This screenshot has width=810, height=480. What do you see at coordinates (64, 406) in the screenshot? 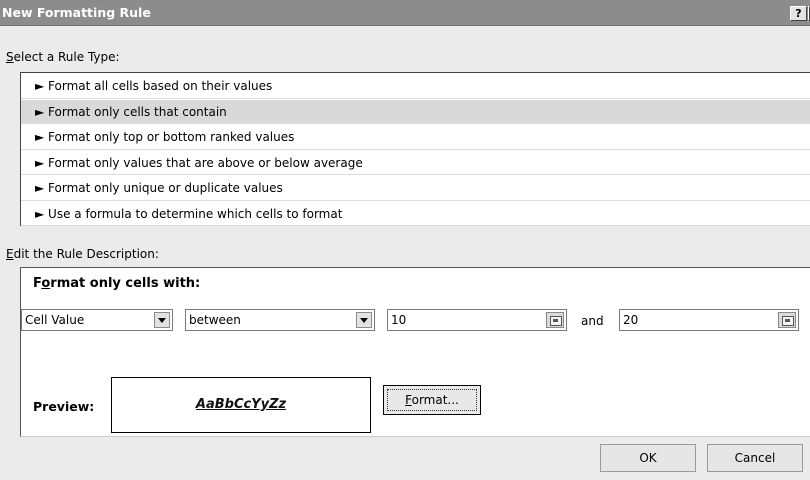
I see `preview-label: Preview:` at bounding box center [64, 406].